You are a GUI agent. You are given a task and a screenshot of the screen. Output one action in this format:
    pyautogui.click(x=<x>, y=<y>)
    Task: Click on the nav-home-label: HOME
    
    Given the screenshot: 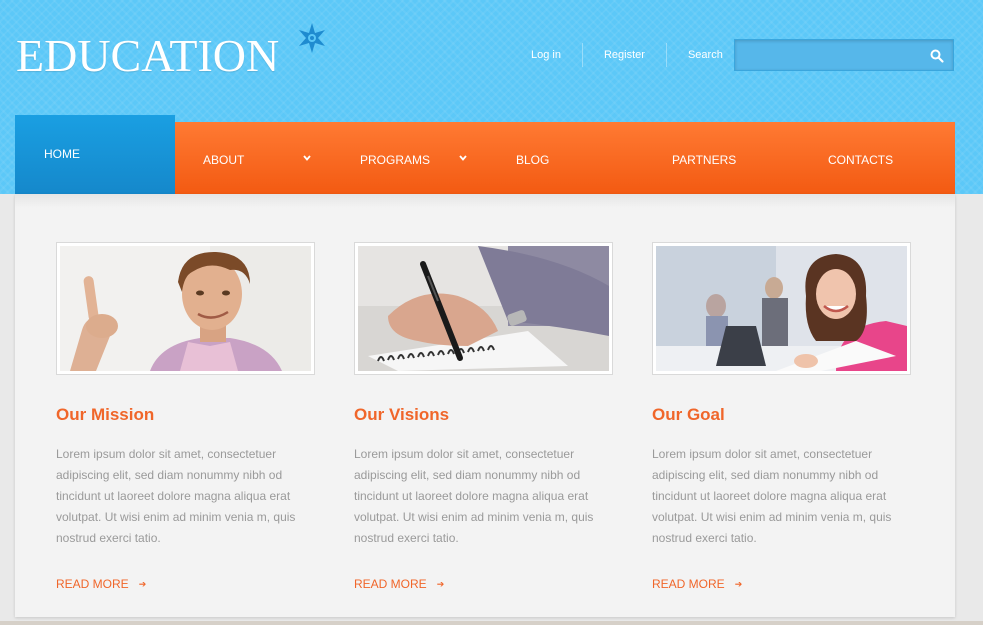 What is the action you would take?
    pyautogui.click(x=62, y=154)
    